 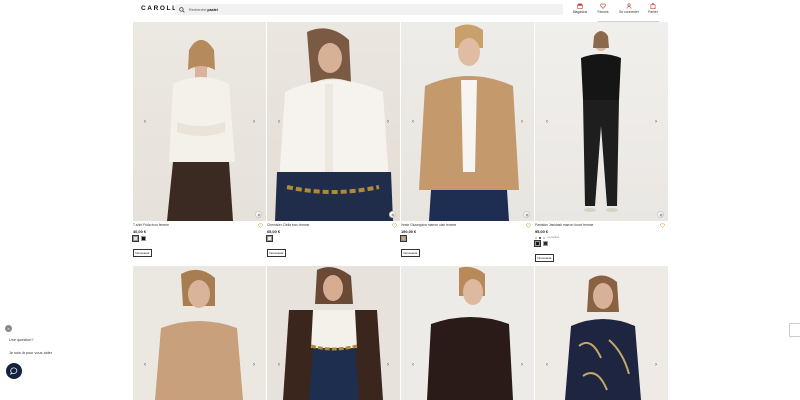 What do you see at coordinates (273, 231) in the screenshot?
I see `product-price: 65,00 €` at bounding box center [273, 231].